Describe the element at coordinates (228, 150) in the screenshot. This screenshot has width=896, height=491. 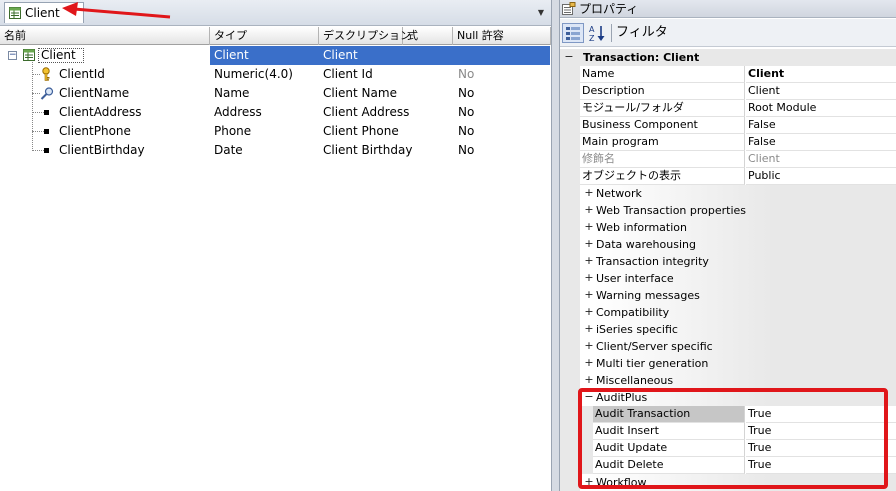
I see `attribute-type: Date` at that location.